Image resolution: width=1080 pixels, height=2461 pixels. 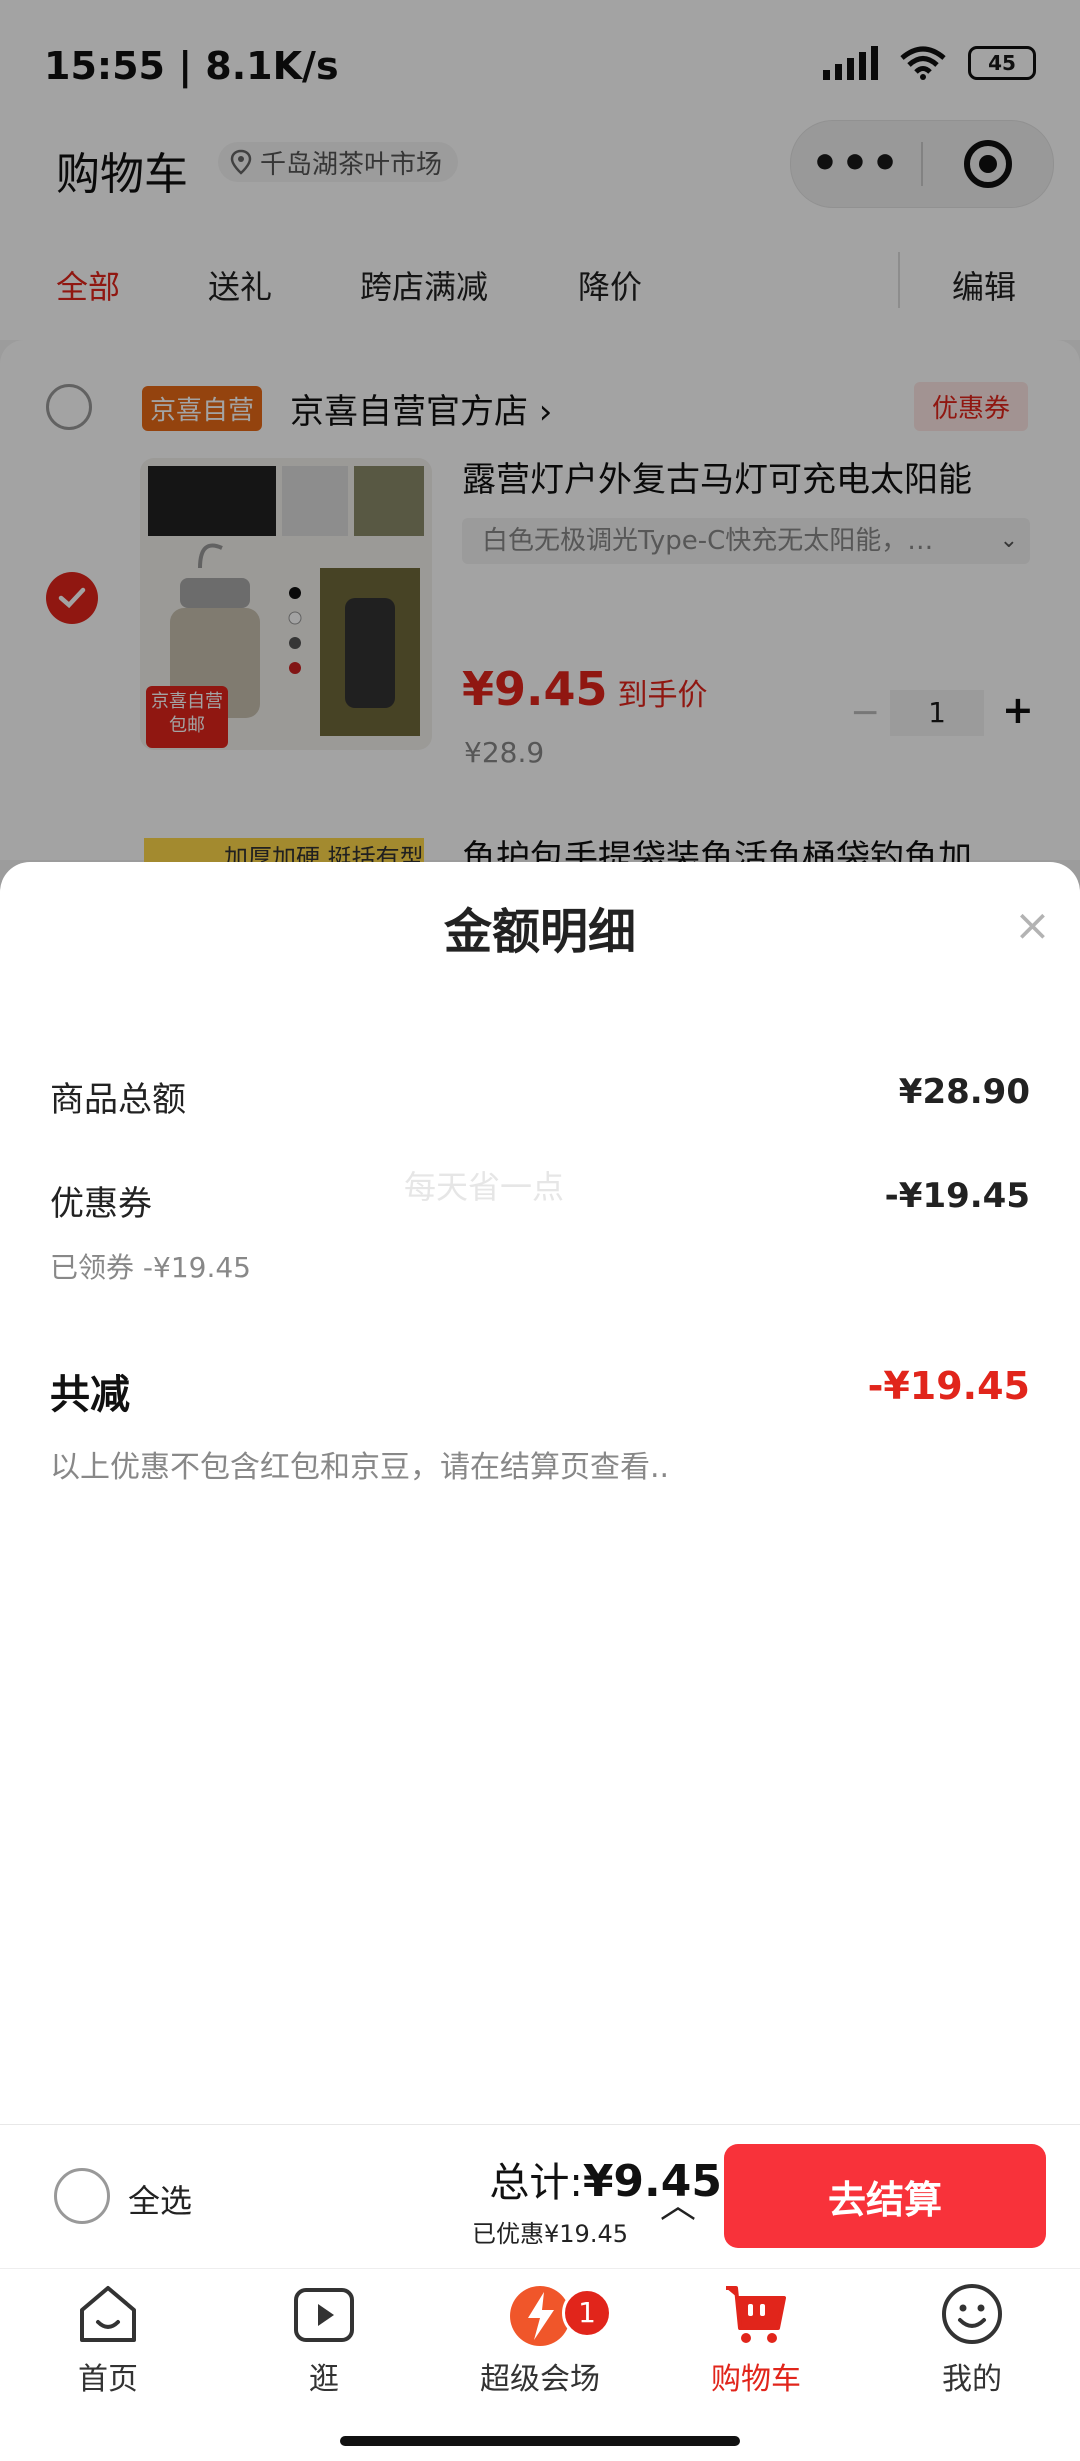 What do you see at coordinates (756, 2379) in the screenshot?
I see `tabbar-label-cart: 购物车` at bounding box center [756, 2379].